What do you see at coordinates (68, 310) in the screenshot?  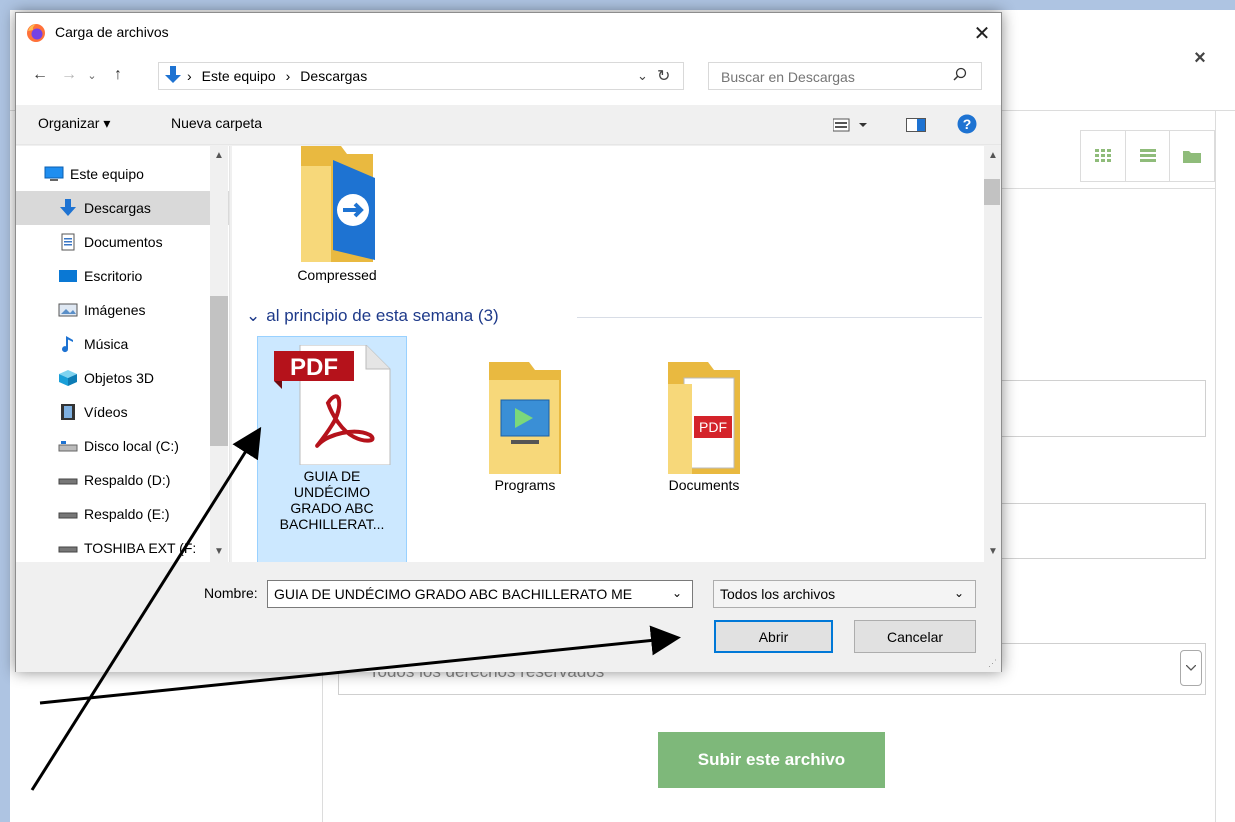 I see `pictures-icon` at bounding box center [68, 310].